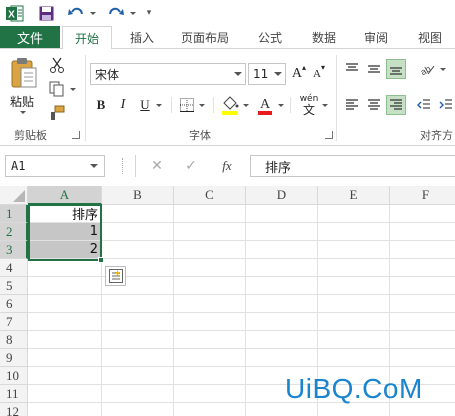  I want to click on resize-handle, so click(123, 166).